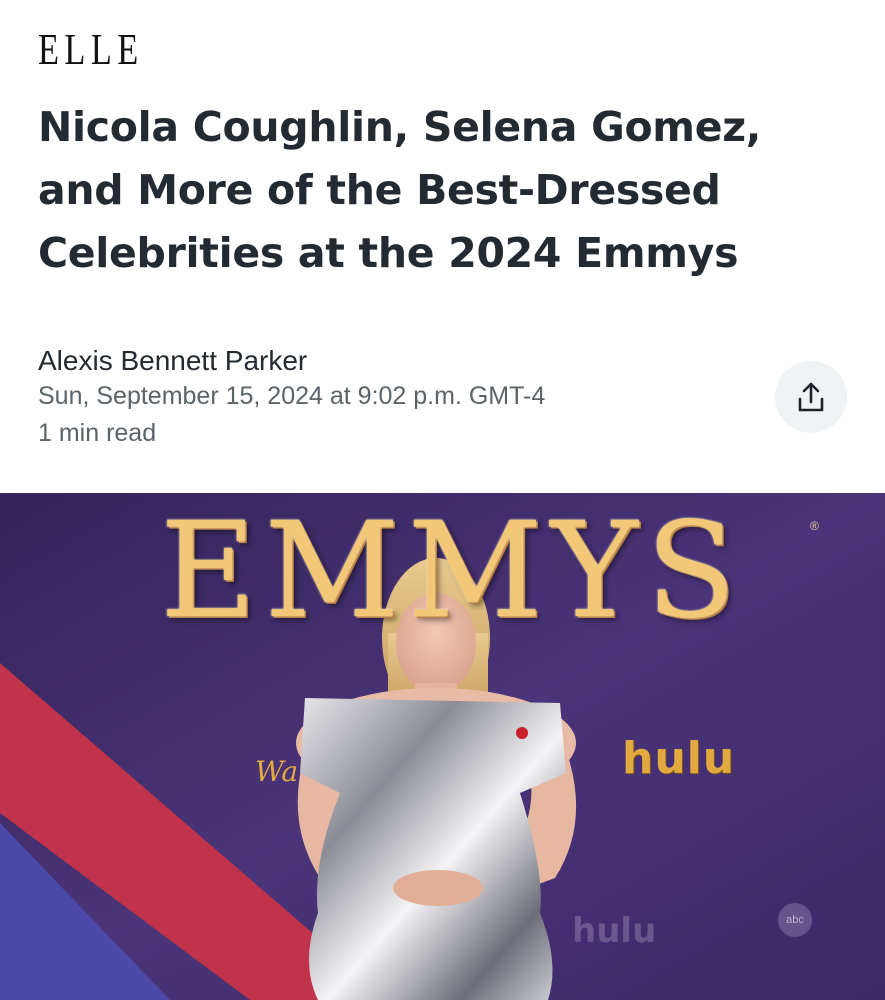 Image resolution: width=885 pixels, height=1000 pixels. I want to click on hulu-logo: hulu, so click(679, 758).